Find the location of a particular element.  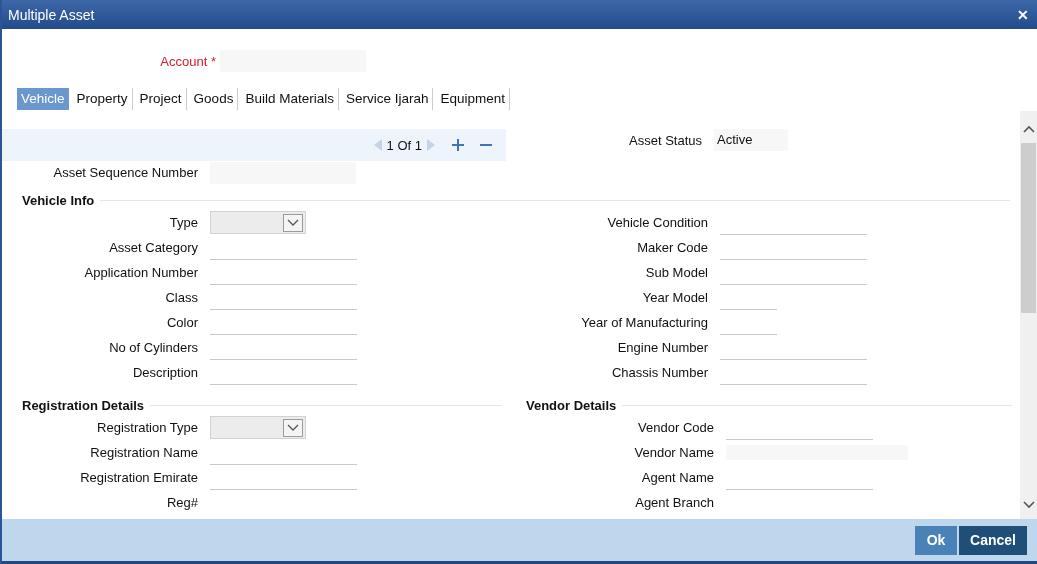

field-label: Asset Status is located at coordinates (665, 140).